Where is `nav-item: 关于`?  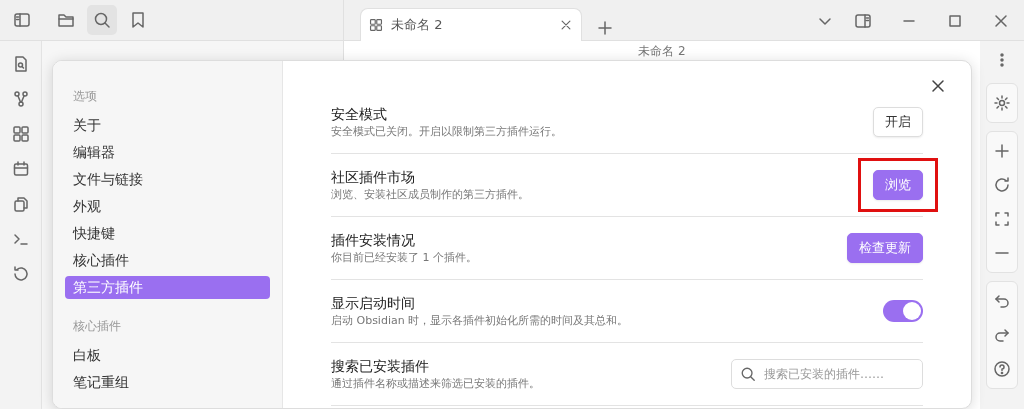 nav-item: 关于 is located at coordinates (167, 125).